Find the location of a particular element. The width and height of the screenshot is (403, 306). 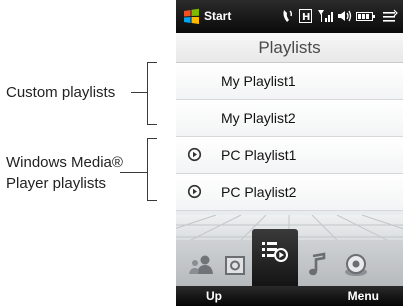

annotation-wmp-line1: Windows Media® is located at coordinates (64, 162).